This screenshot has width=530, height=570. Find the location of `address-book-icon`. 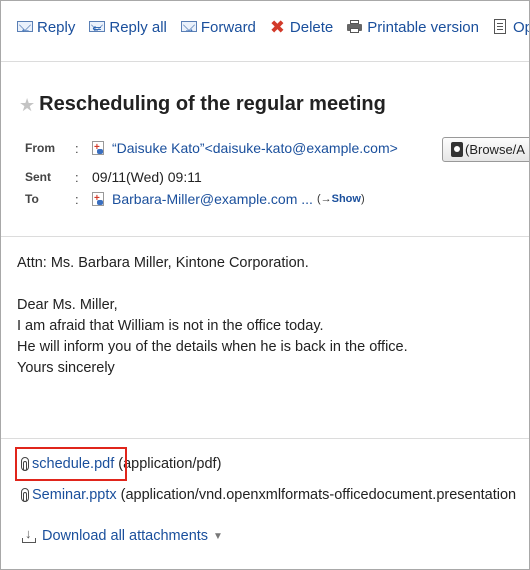

address-book-icon is located at coordinates (457, 149).